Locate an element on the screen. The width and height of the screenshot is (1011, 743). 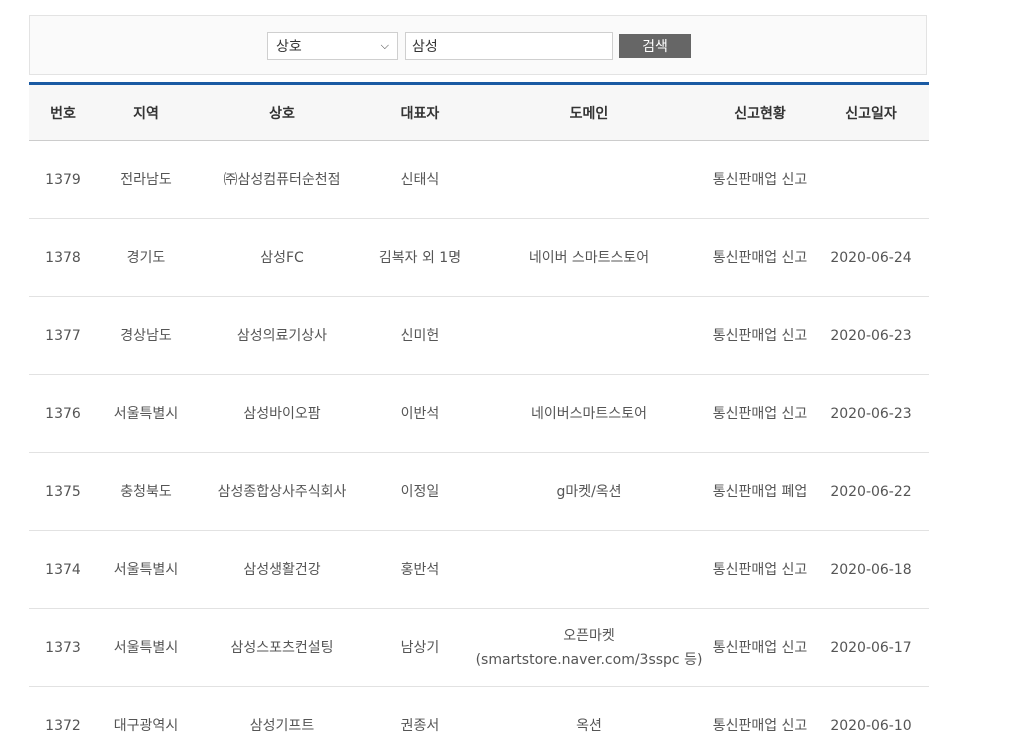
cell-report-date is located at coordinates (871, 180).